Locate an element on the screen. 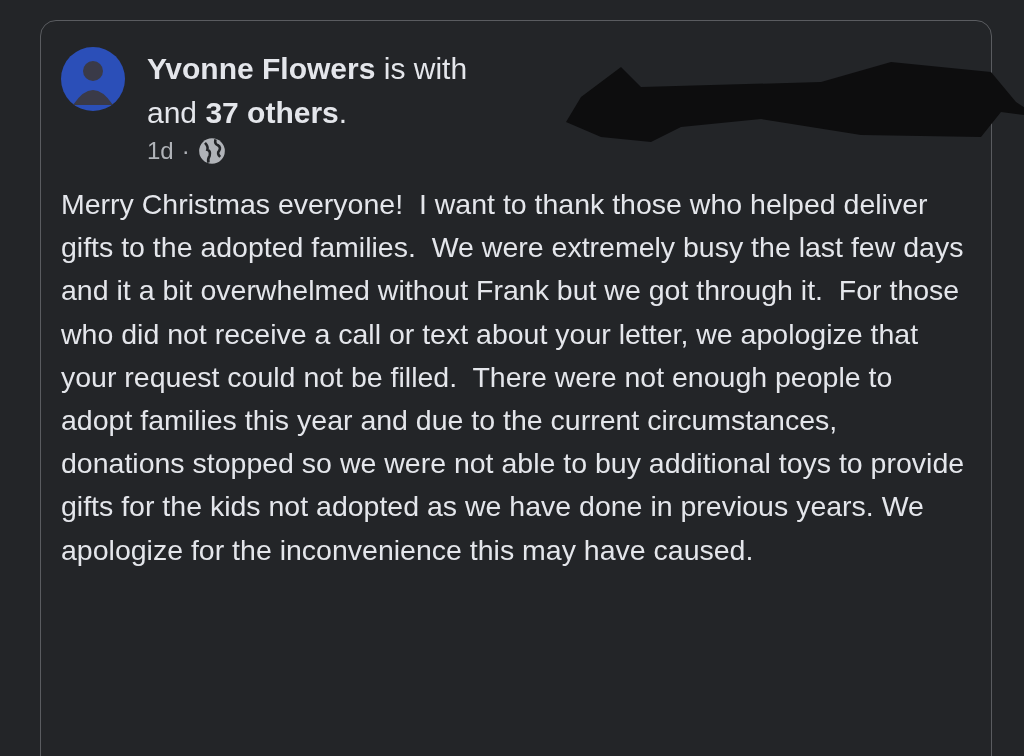 This screenshot has width=1024, height=756. post-time: 1d is located at coordinates (160, 151).